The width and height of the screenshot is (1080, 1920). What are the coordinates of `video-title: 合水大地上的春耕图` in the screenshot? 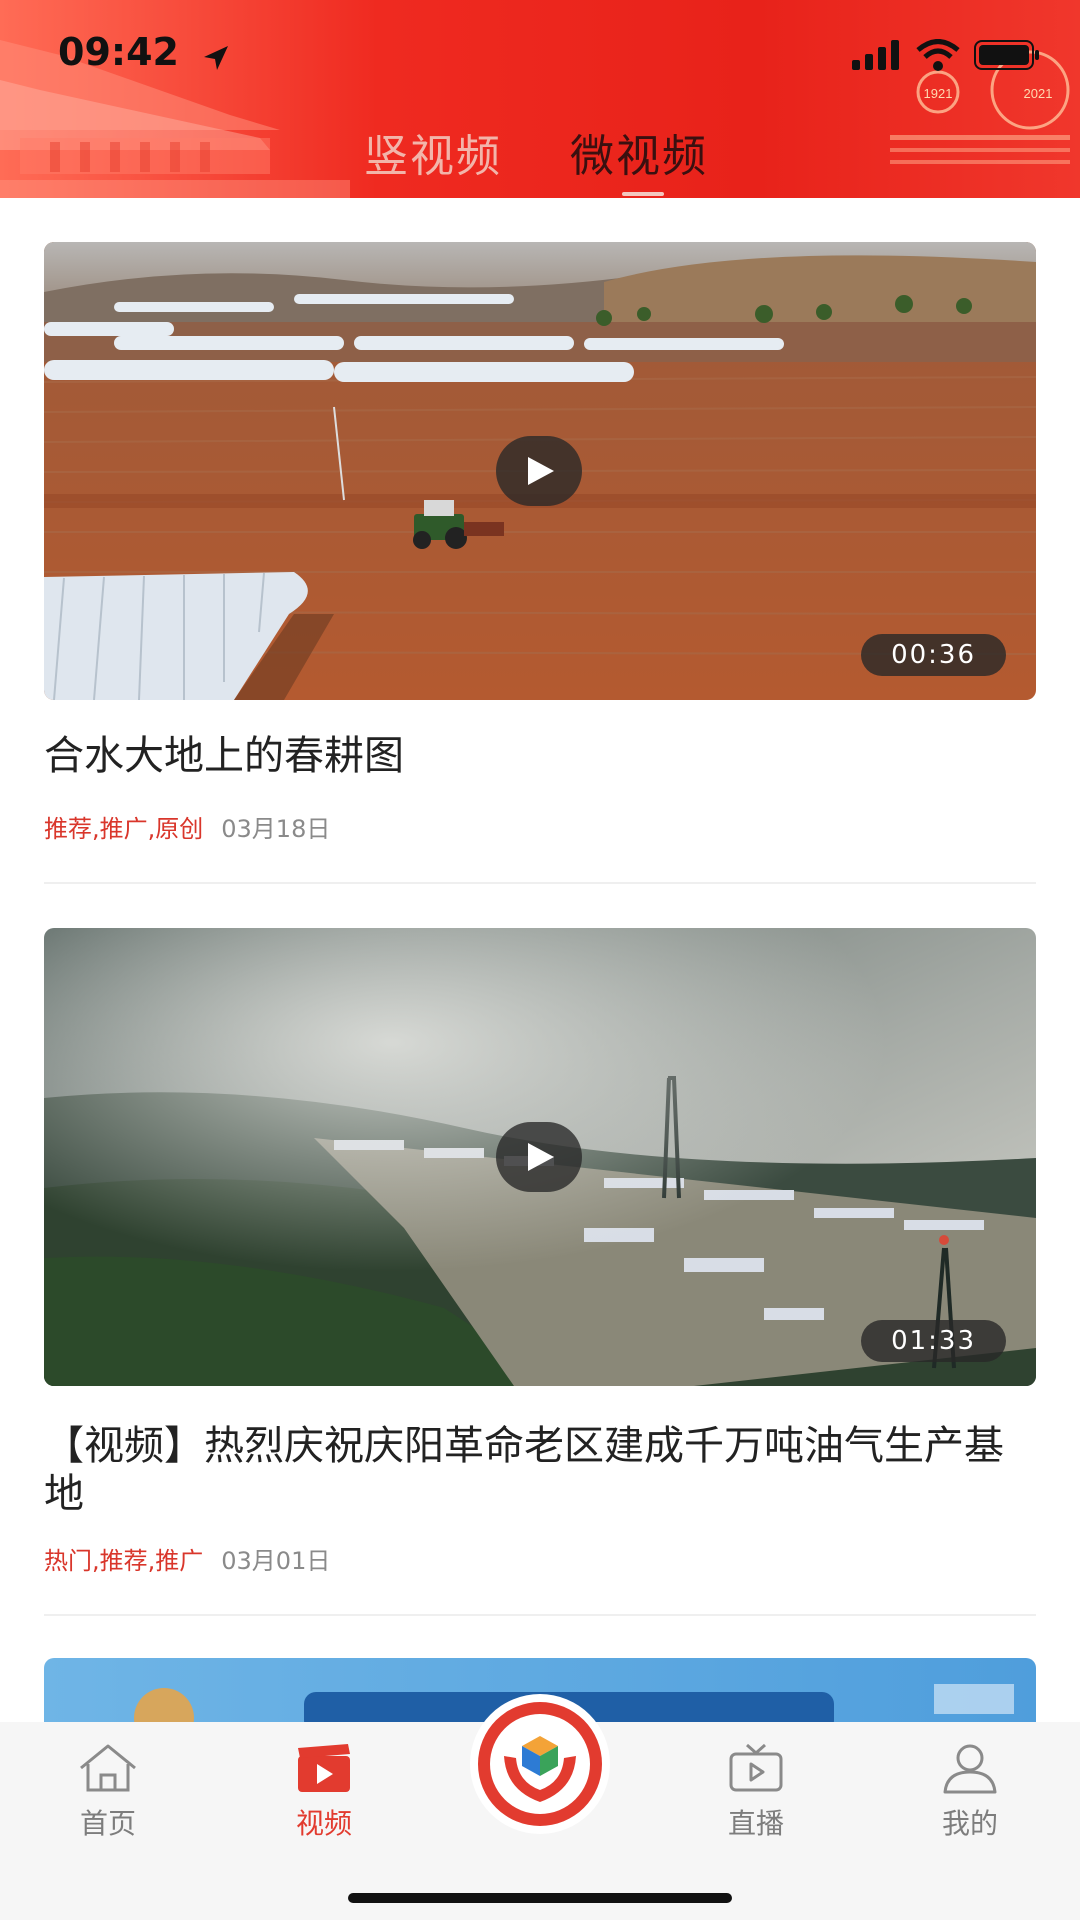 It's located at (540, 756).